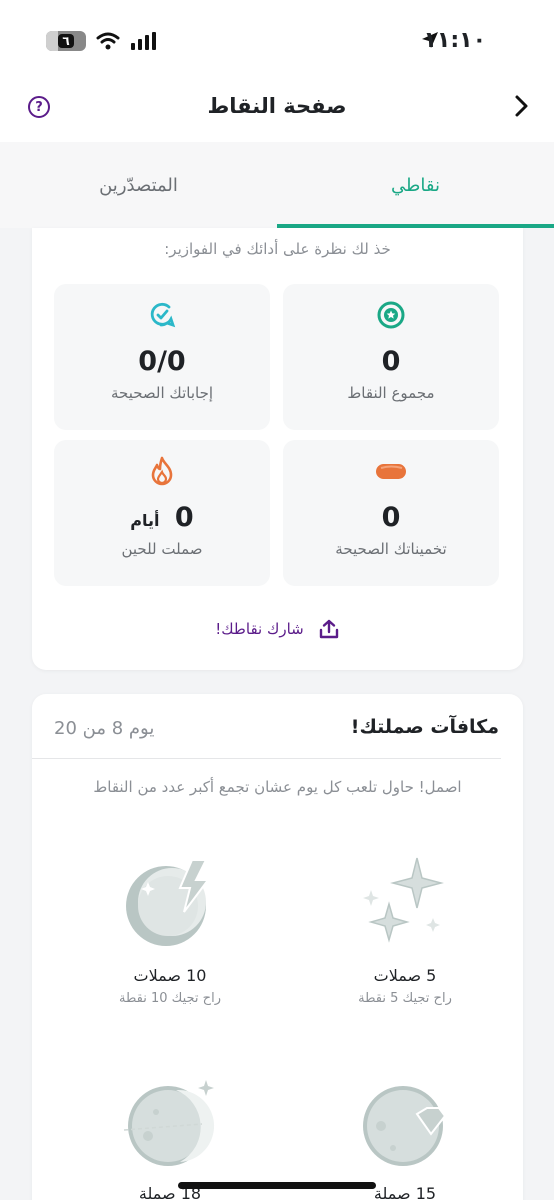 Image resolution: width=554 pixels, height=1200 pixels. I want to click on share-icon, so click(328, 629).